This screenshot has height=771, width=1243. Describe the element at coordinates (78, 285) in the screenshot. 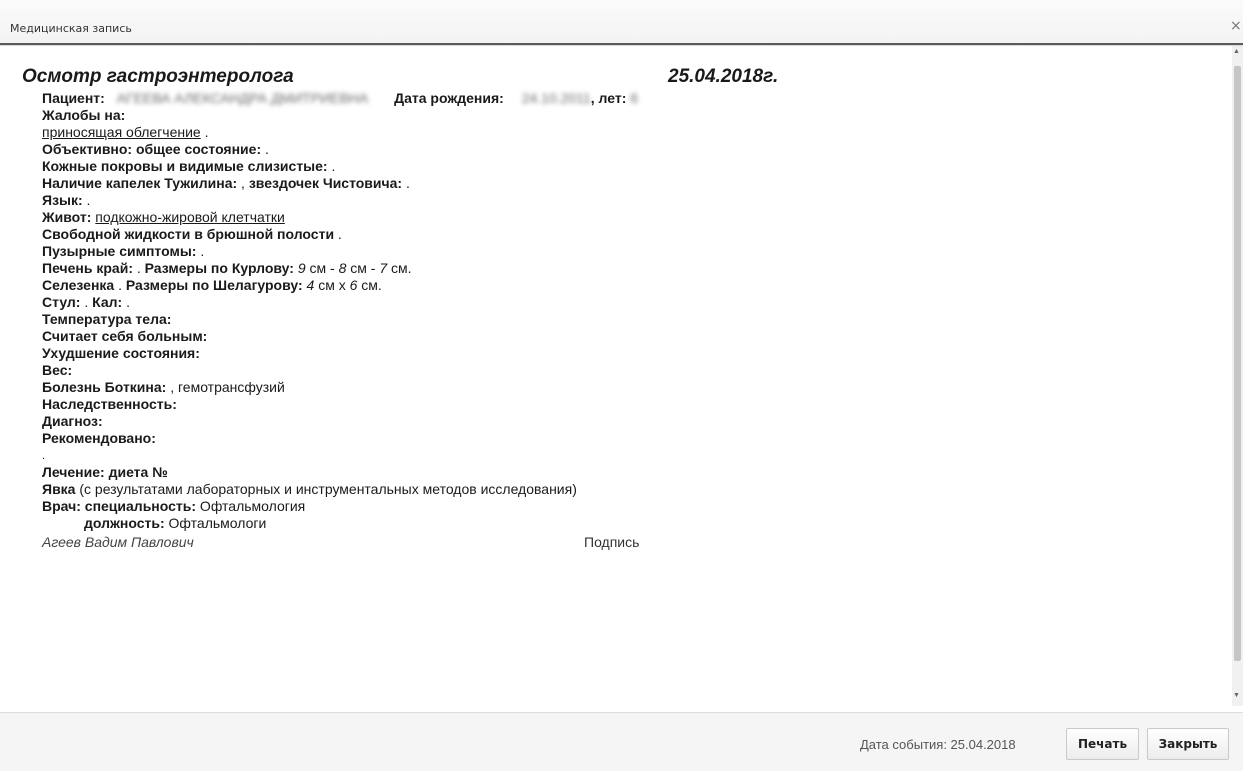

I see `spleen-label: Селезенка` at that location.